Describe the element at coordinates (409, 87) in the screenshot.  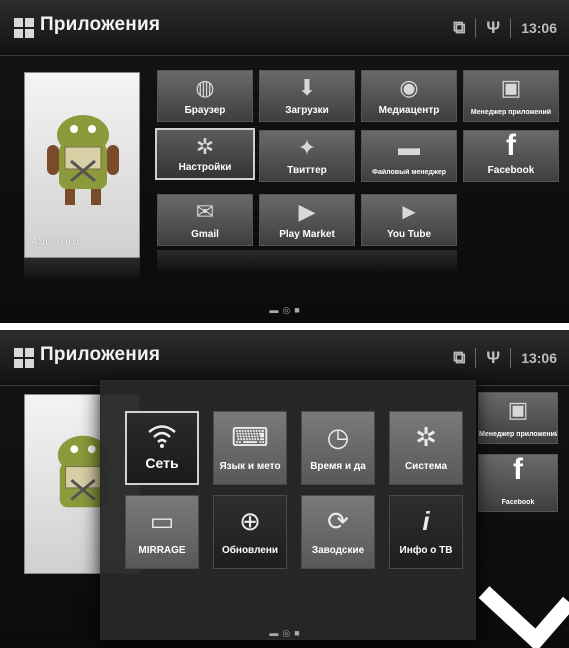
I see `media-center-icon: ◉` at that location.